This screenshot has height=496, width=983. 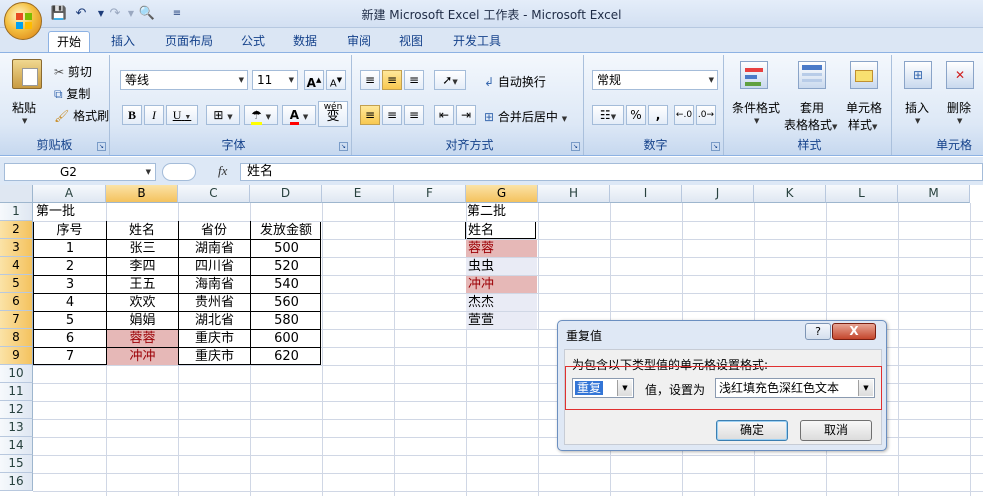 What do you see at coordinates (70, 266) in the screenshot?
I see `table-cell: 2` at bounding box center [70, 266].